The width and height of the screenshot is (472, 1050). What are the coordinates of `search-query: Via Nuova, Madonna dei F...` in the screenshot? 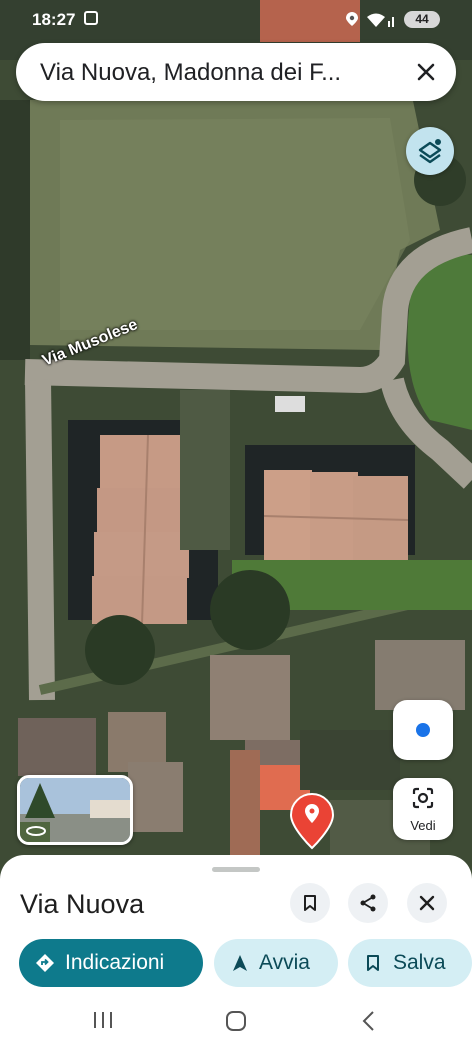 It's located at (190, 73).